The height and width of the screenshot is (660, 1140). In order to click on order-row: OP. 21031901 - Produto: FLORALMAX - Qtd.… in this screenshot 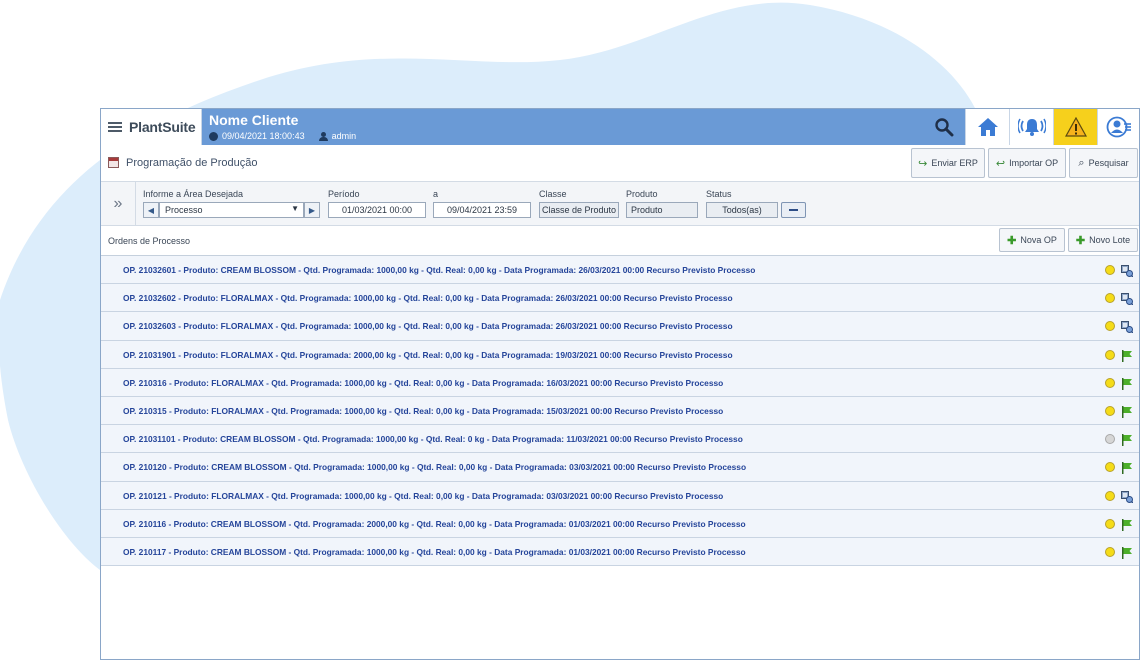, I will do `click(620, 354)`.